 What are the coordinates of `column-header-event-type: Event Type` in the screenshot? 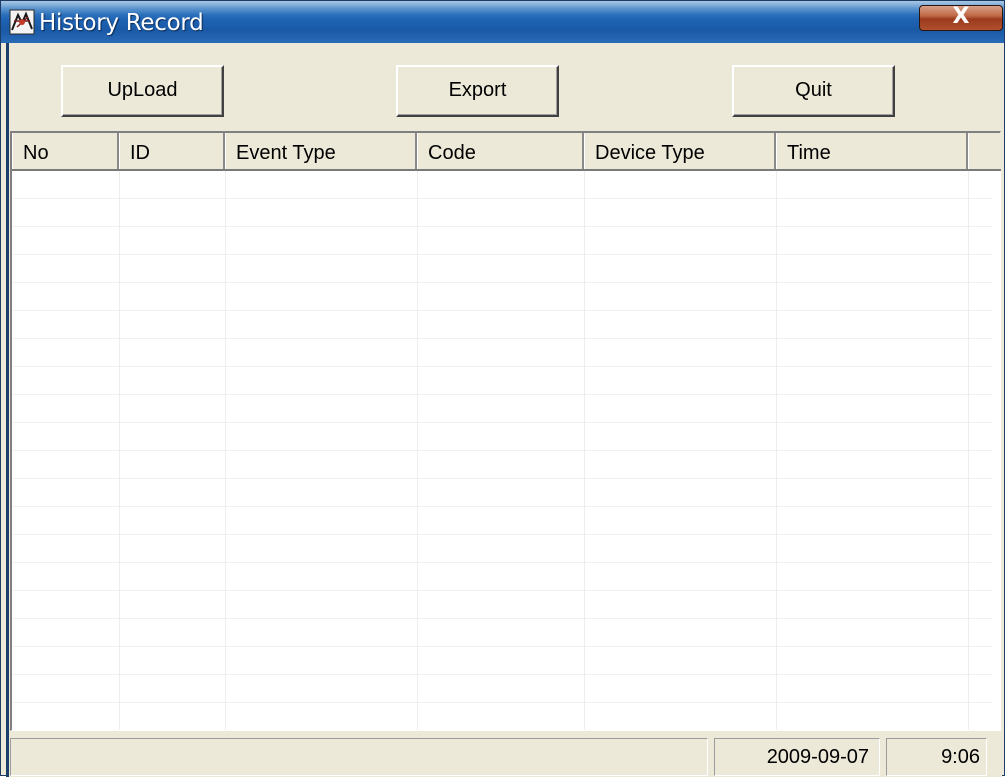 It's located at (321, 151).